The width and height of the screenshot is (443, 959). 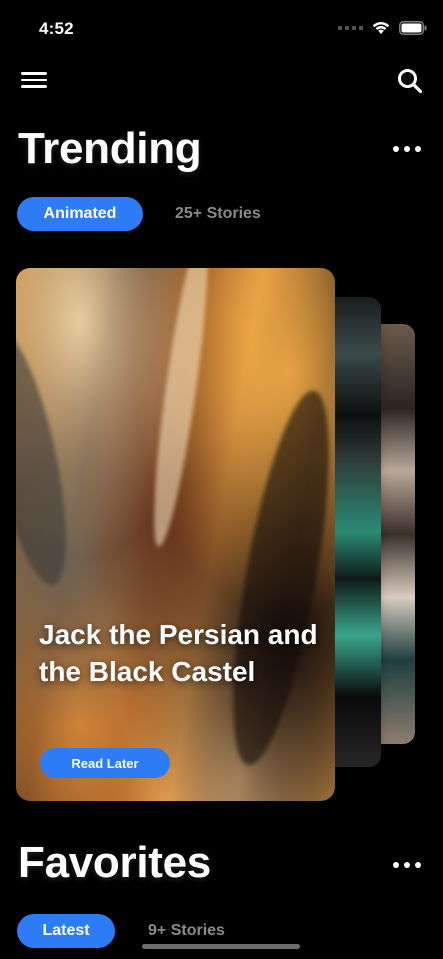 I want to click on battery-icon, so click(x=413, y=27).